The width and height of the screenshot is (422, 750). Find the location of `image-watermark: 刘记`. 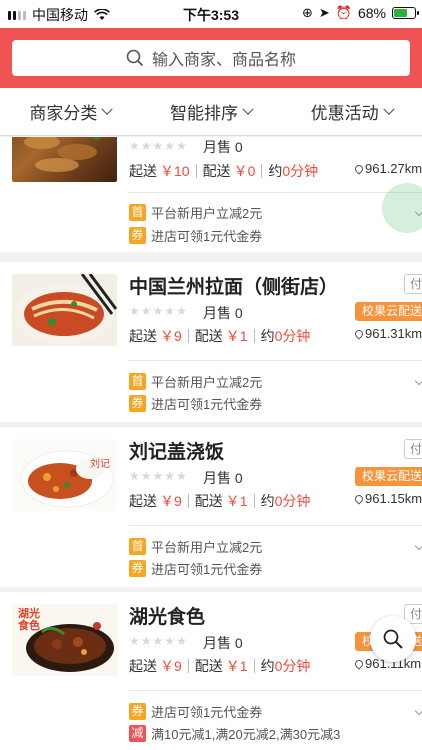

image-watermark: 刘记 is located at coordinates (100, 464).